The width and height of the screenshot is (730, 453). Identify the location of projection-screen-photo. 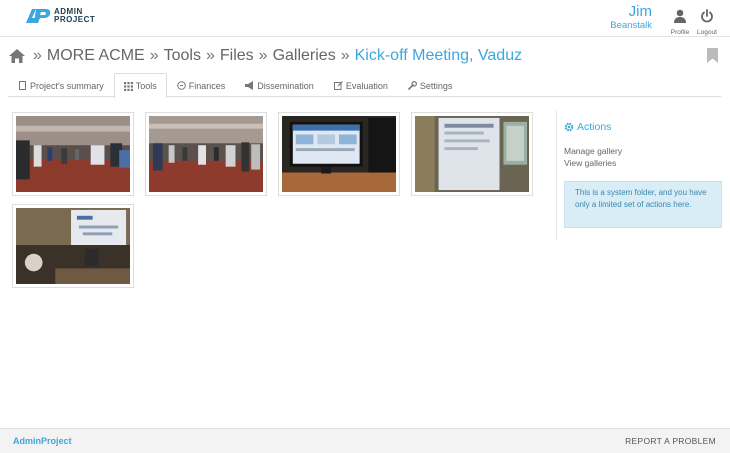
(472, 154).